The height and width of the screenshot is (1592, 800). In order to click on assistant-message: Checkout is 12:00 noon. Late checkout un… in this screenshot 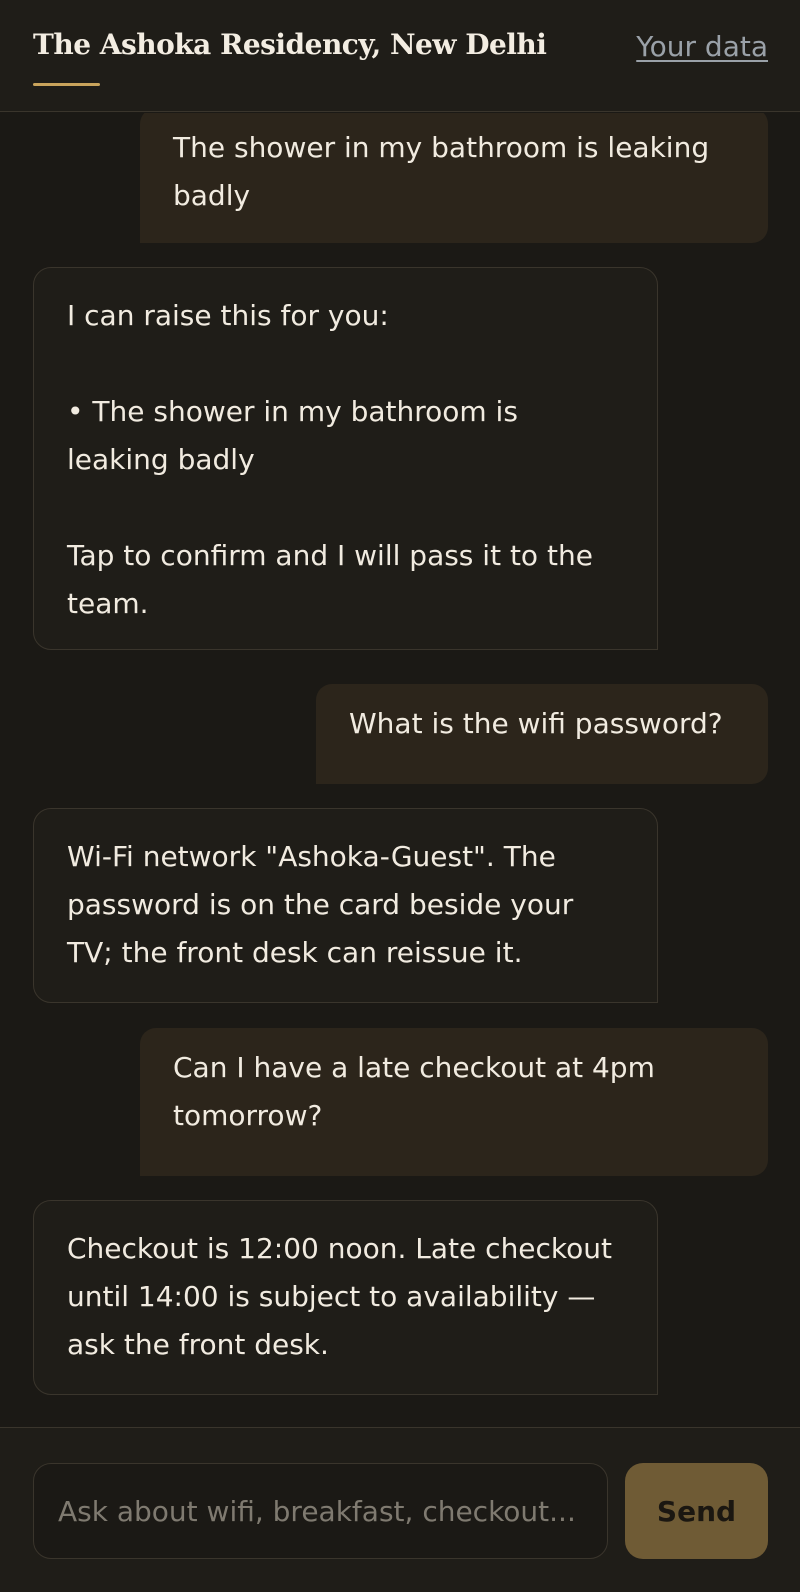, I will do `click(345, 1297)`.